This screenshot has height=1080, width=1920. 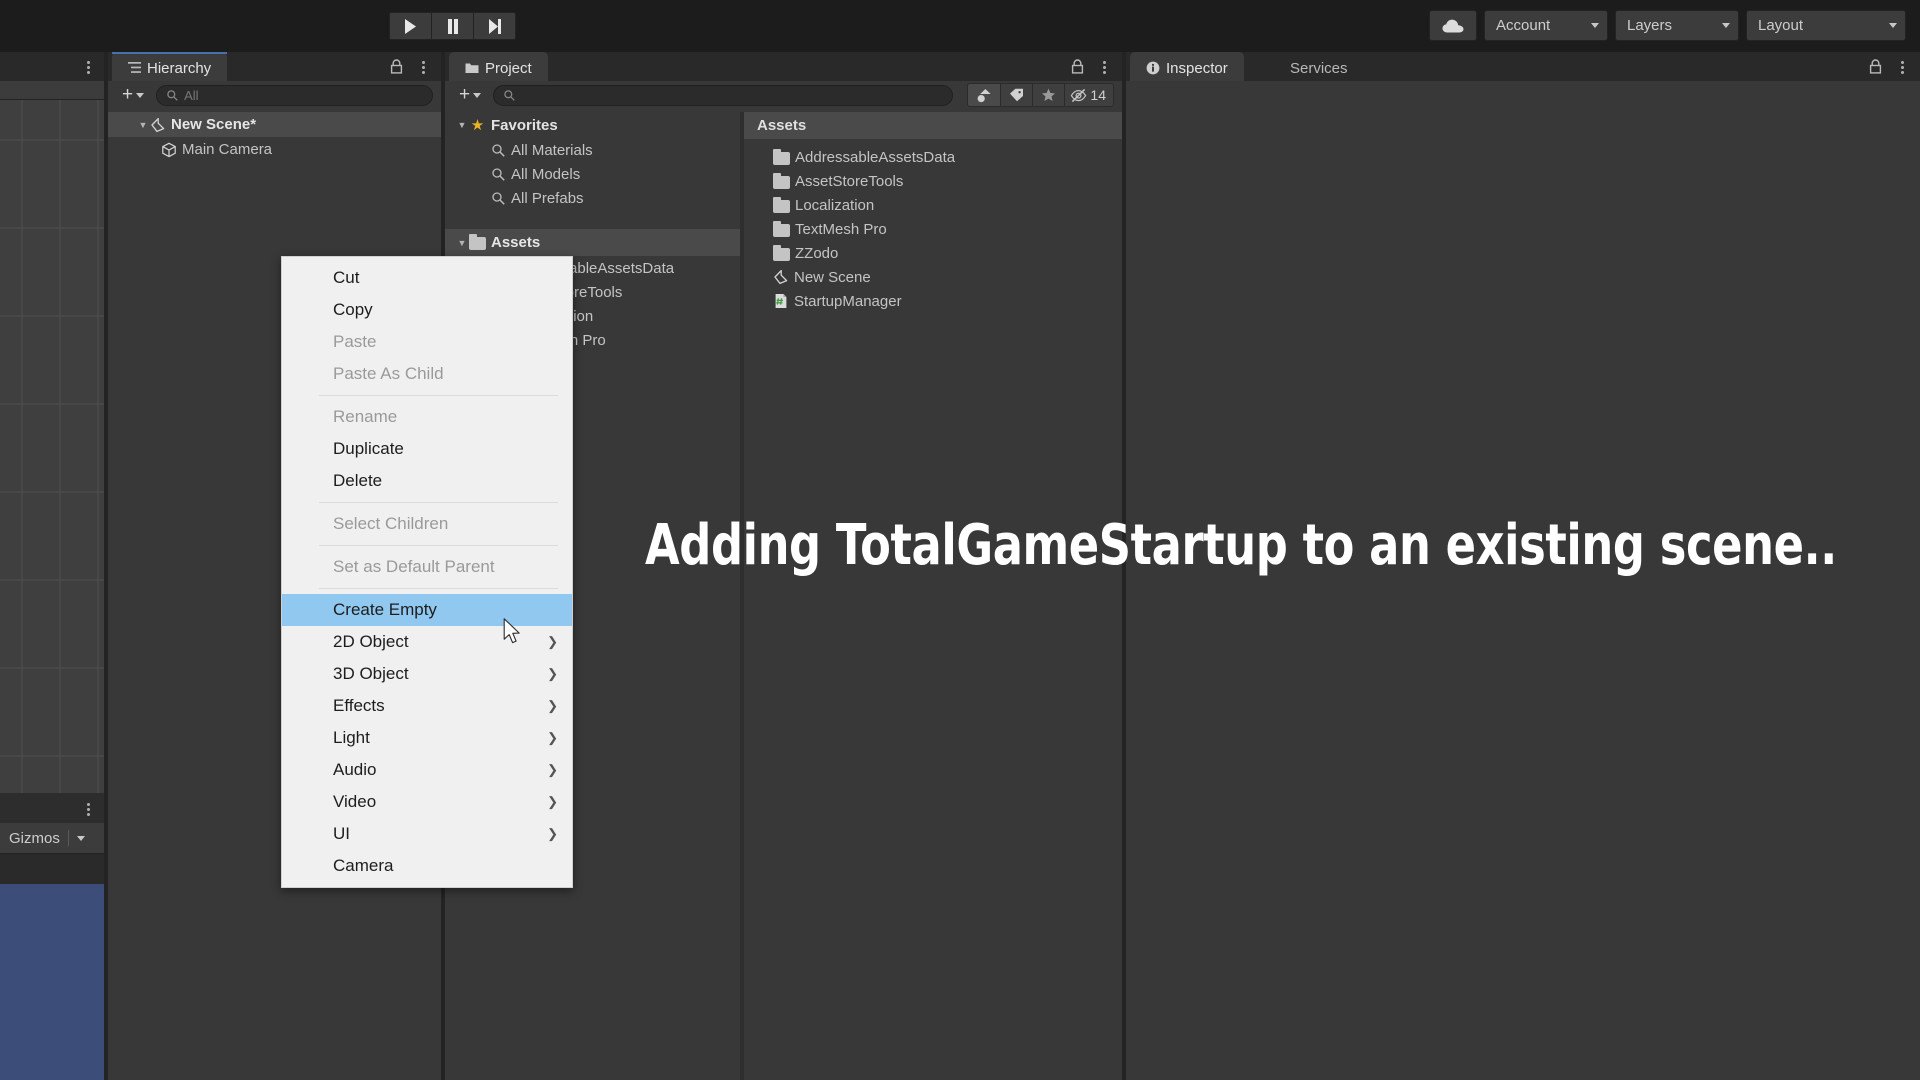 I want to click on game-viewport, so click(x=52, y=982).